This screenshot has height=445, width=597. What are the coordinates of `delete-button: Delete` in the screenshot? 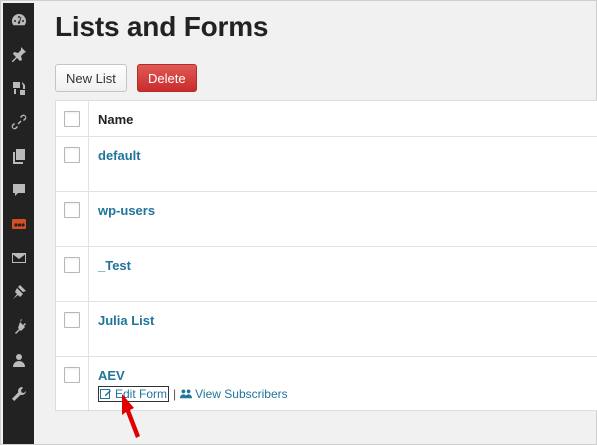 It's located at (167, 78).